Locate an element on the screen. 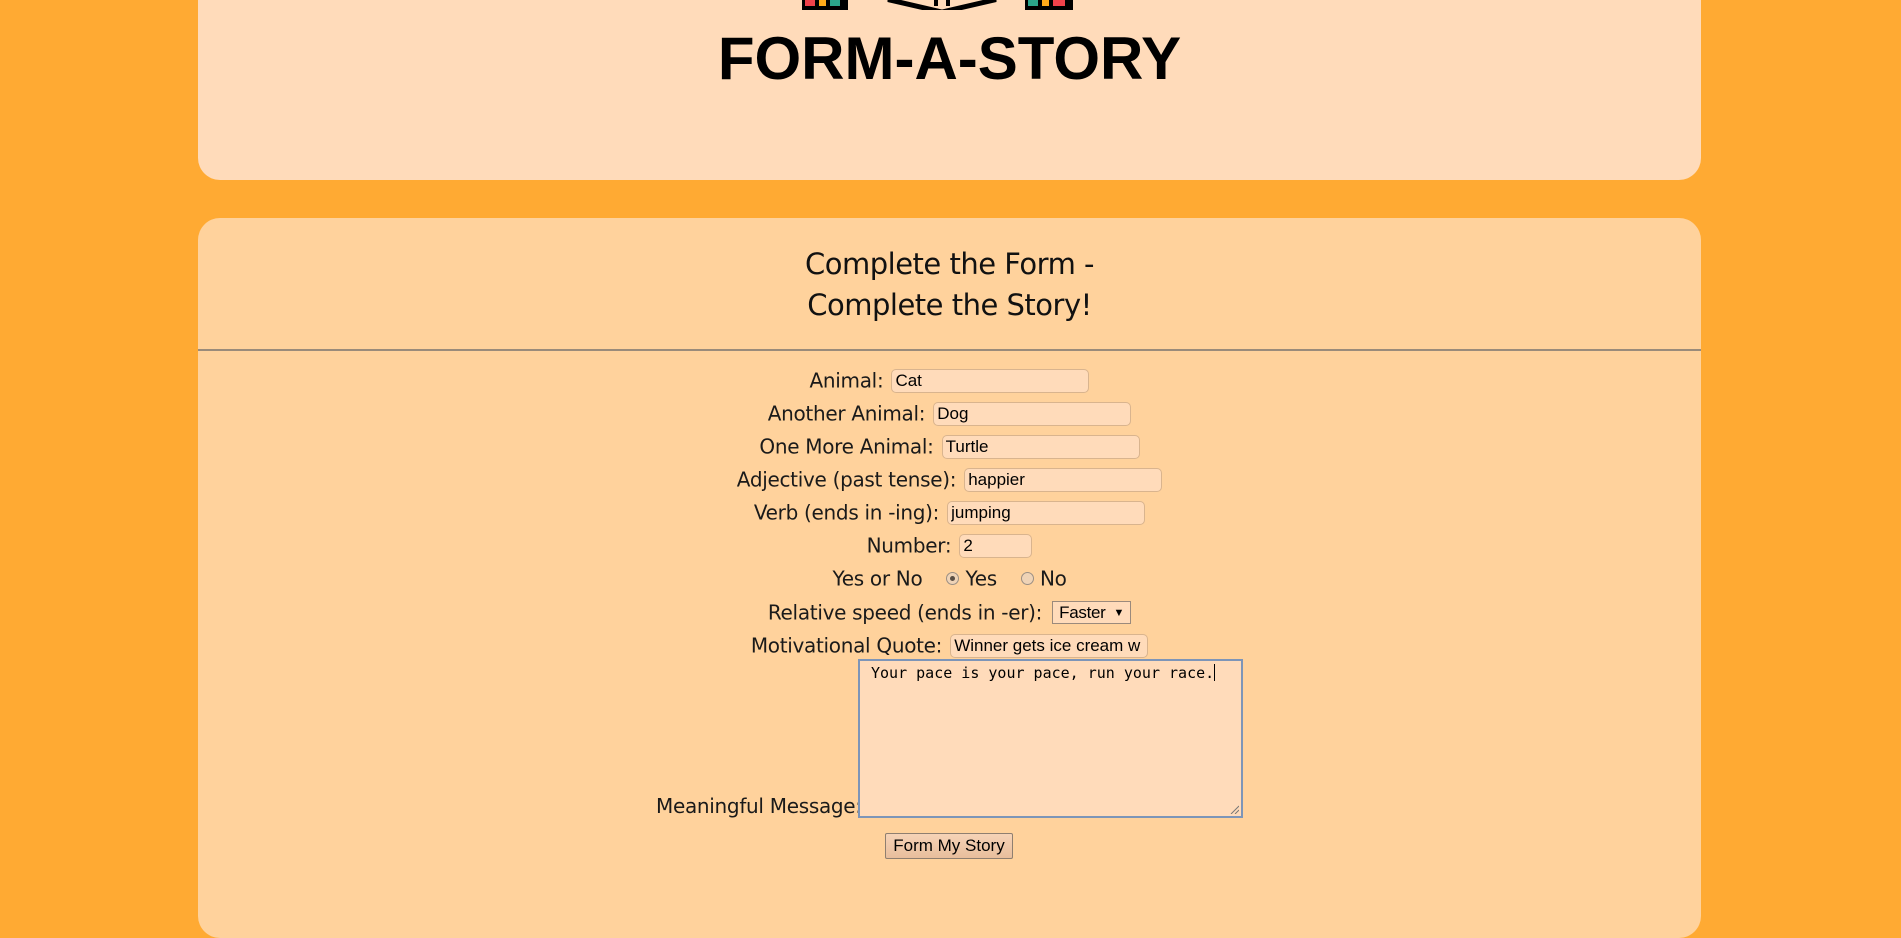 This screenshot has width=1901, height=938. meaningful-message-label: Meaningful Message: is located at coordinates (759, 806).